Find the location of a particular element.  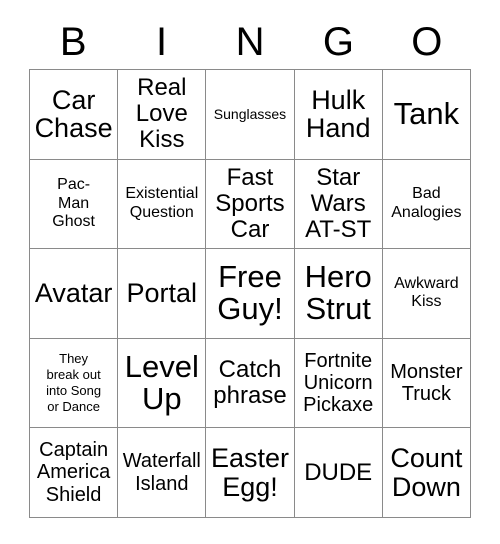

bingo-cell-b4: They break out into Song or Dance is located at coordinates (74, 383).